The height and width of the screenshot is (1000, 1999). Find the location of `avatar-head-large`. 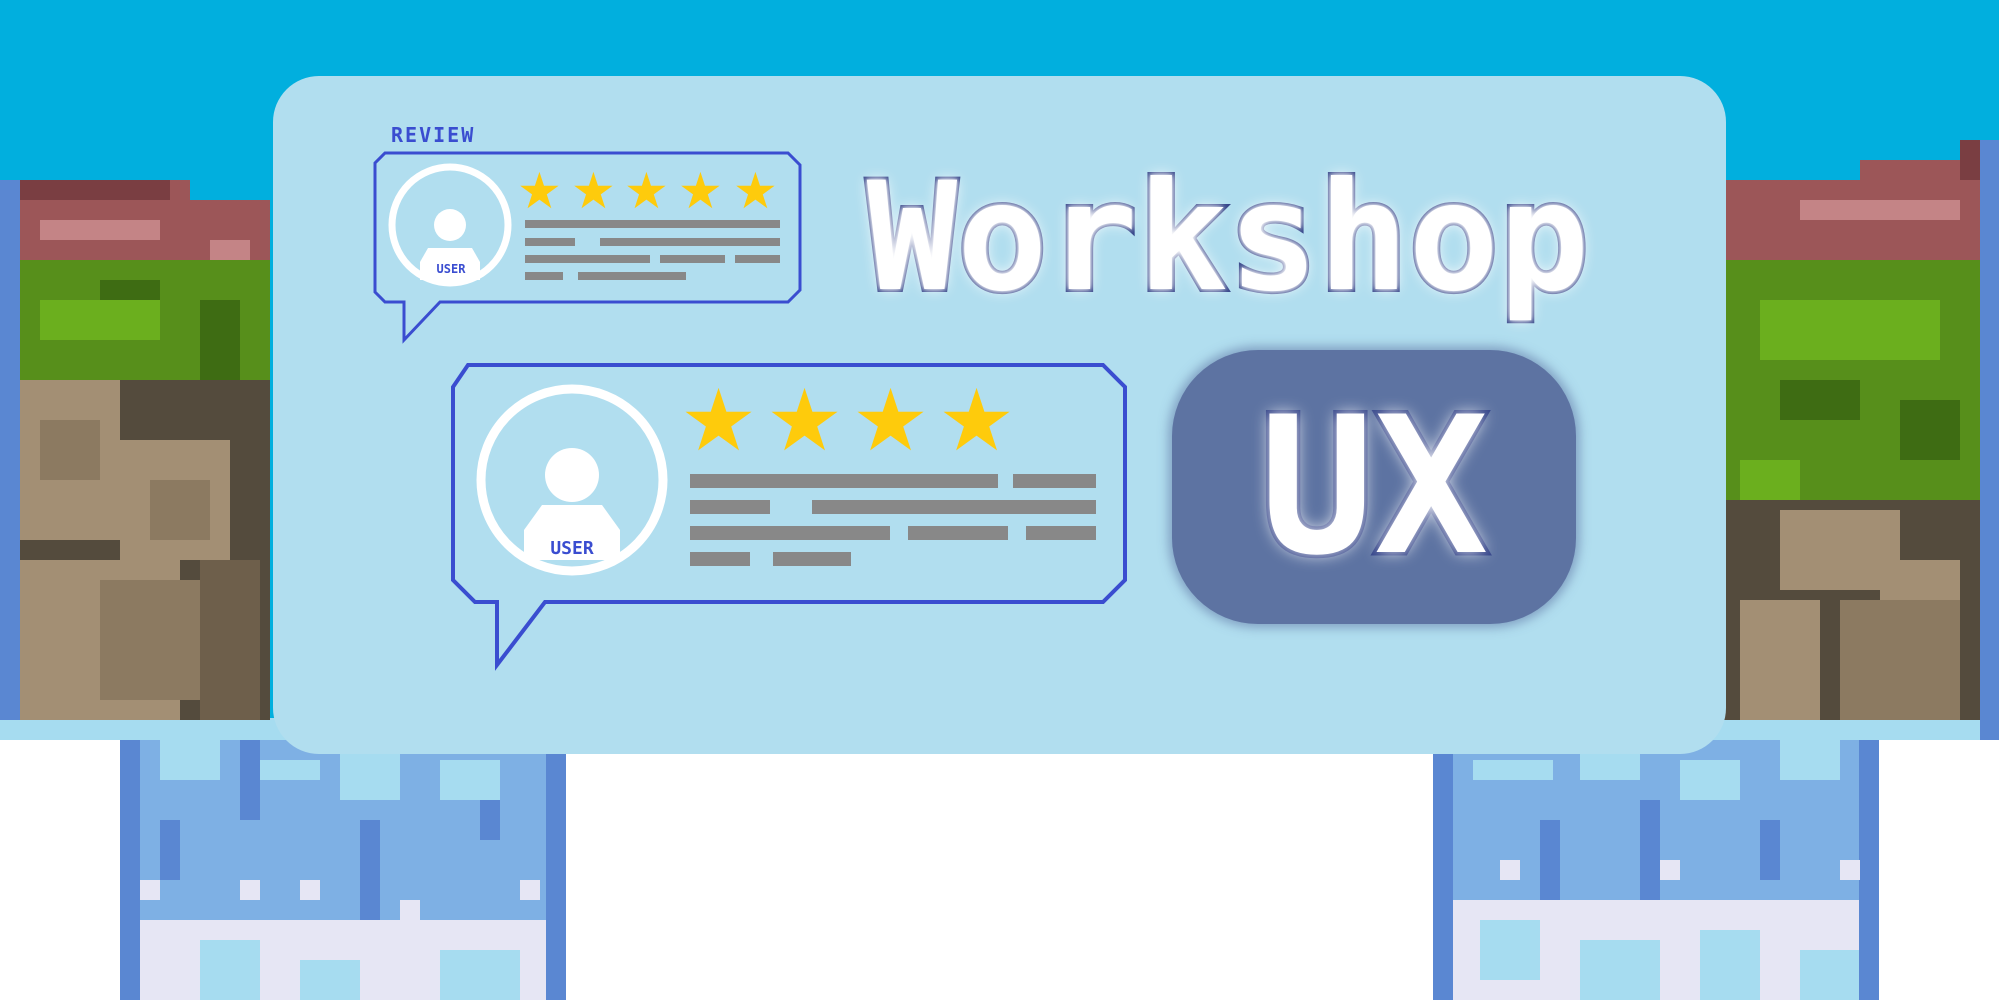

avatar-head-large is located at coordinates (572, 475).